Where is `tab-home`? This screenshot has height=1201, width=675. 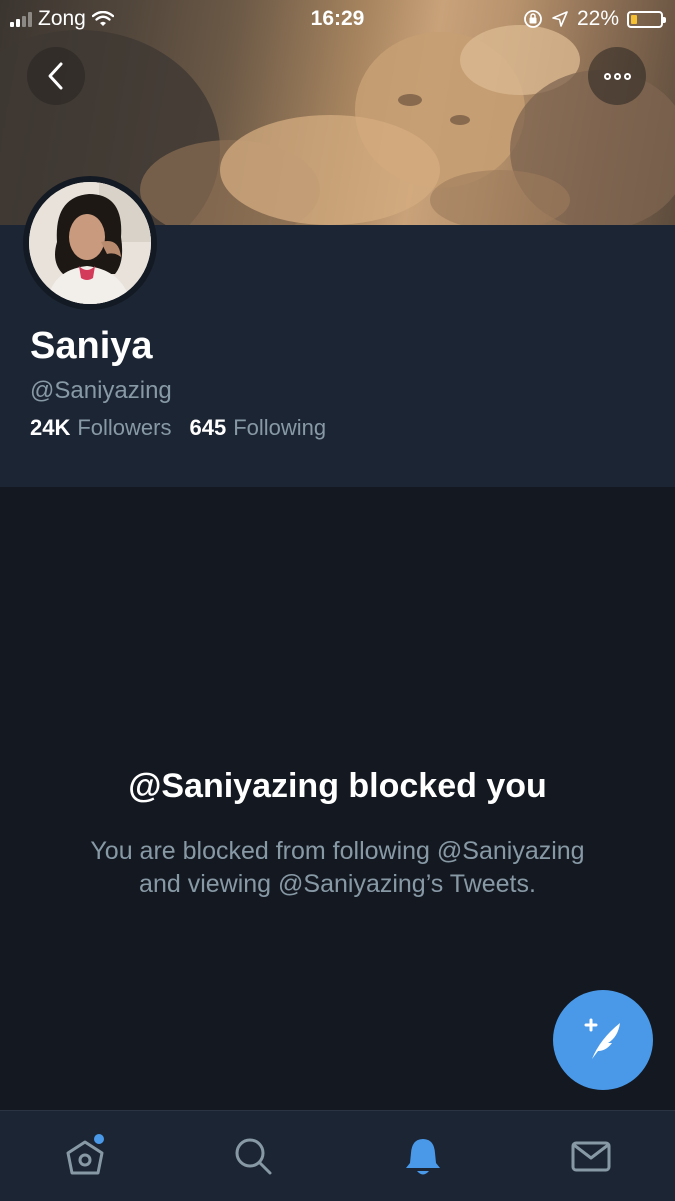 tab-home is located at coordinates (85, 1156).